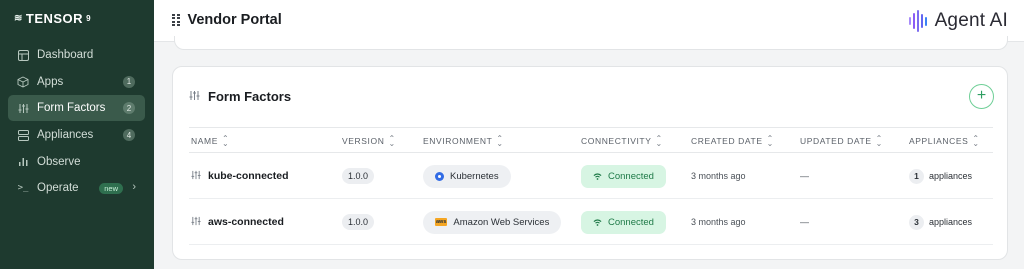 The height and width of the screenshot is (269, 1024). What do you see at coordinates (940, 176) in the screenshot?
I see `appliances-count: 1 appliances` at bounding box center [940, 176].